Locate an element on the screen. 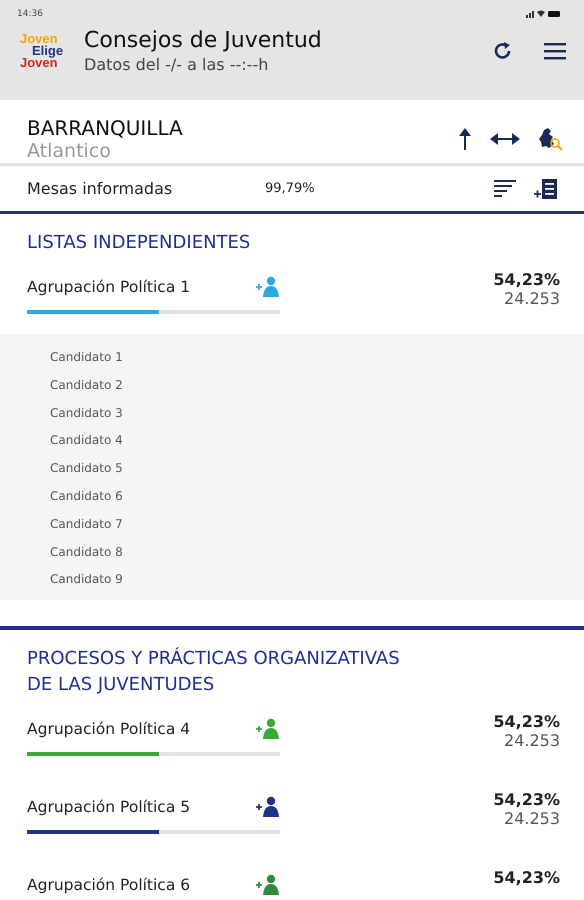 Image resolution: width=584 pixels, height=900 pixels. candidate-name: Candidato 6 is located at coordinates (292, 496).